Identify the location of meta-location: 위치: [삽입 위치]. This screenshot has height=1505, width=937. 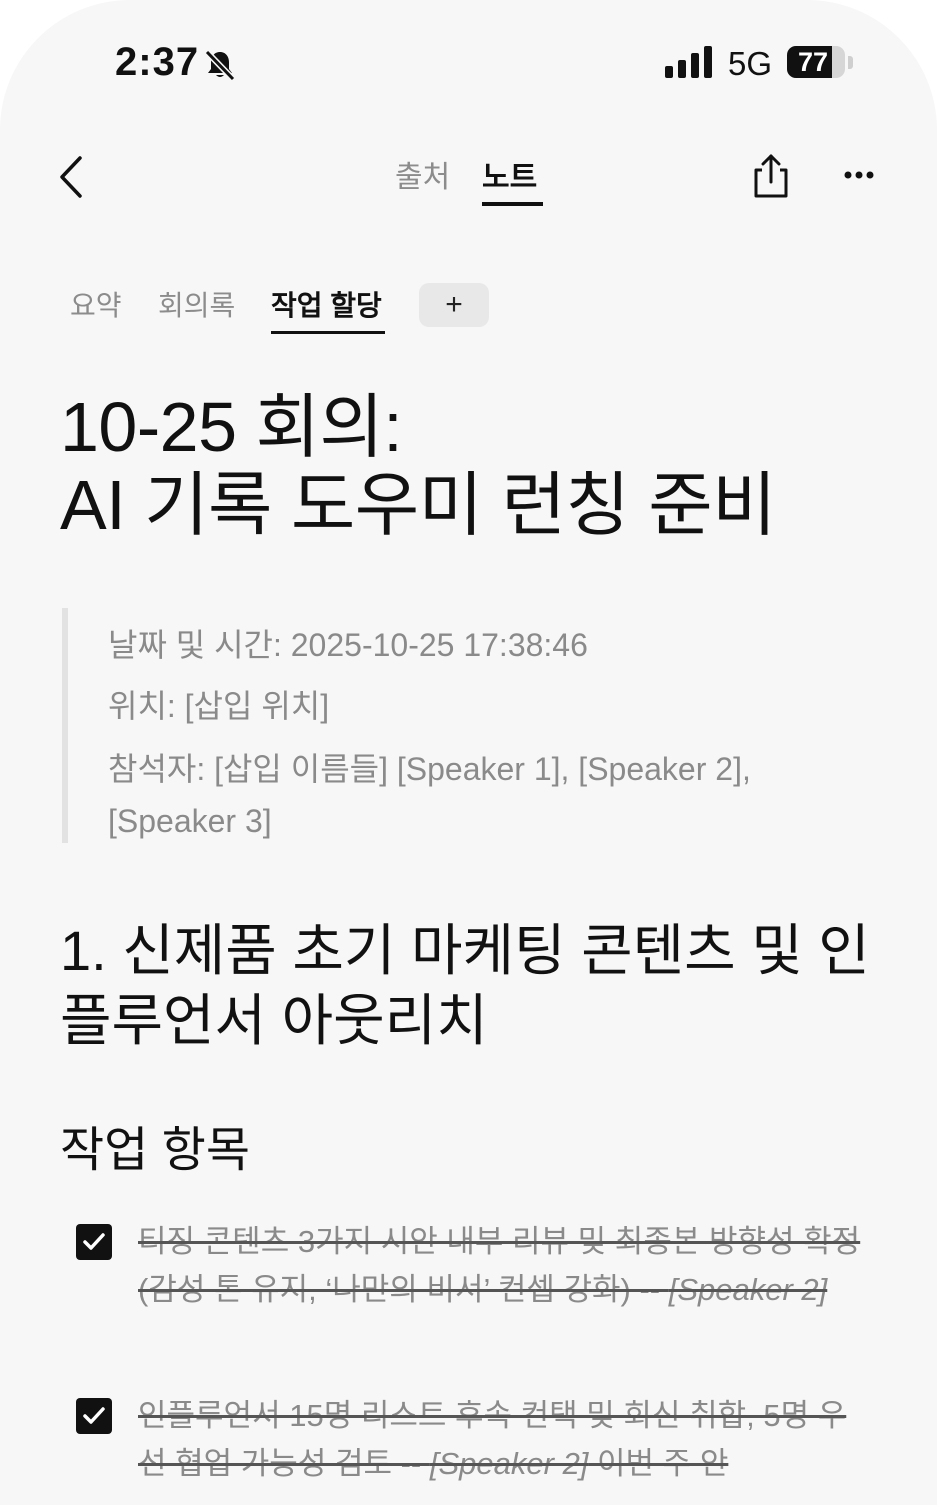
(219, 706).